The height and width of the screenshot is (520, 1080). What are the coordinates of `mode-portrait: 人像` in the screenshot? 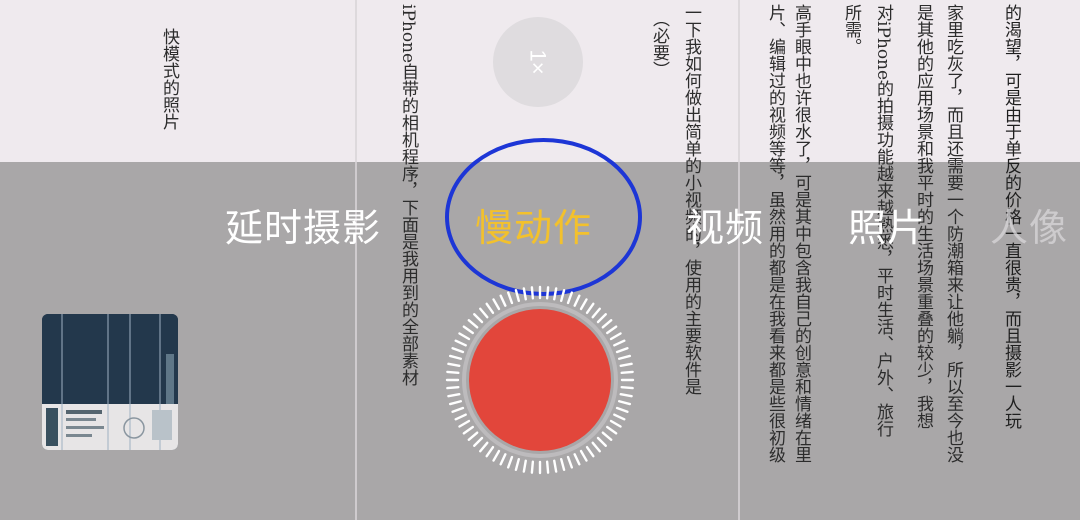 It's located at (1029, 224).